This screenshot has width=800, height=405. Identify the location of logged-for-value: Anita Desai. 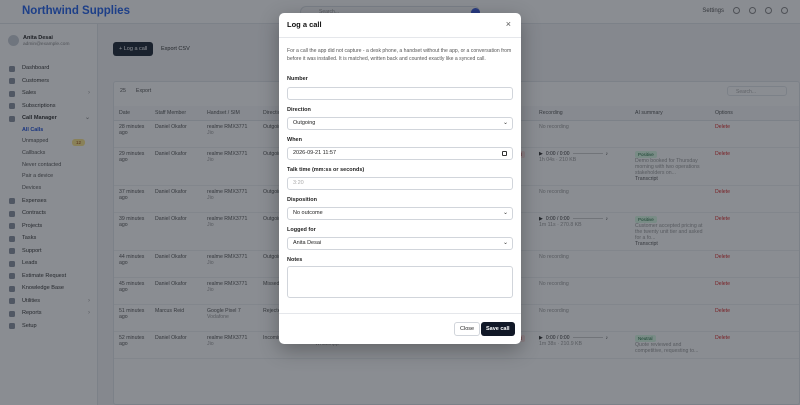
(307, 243).